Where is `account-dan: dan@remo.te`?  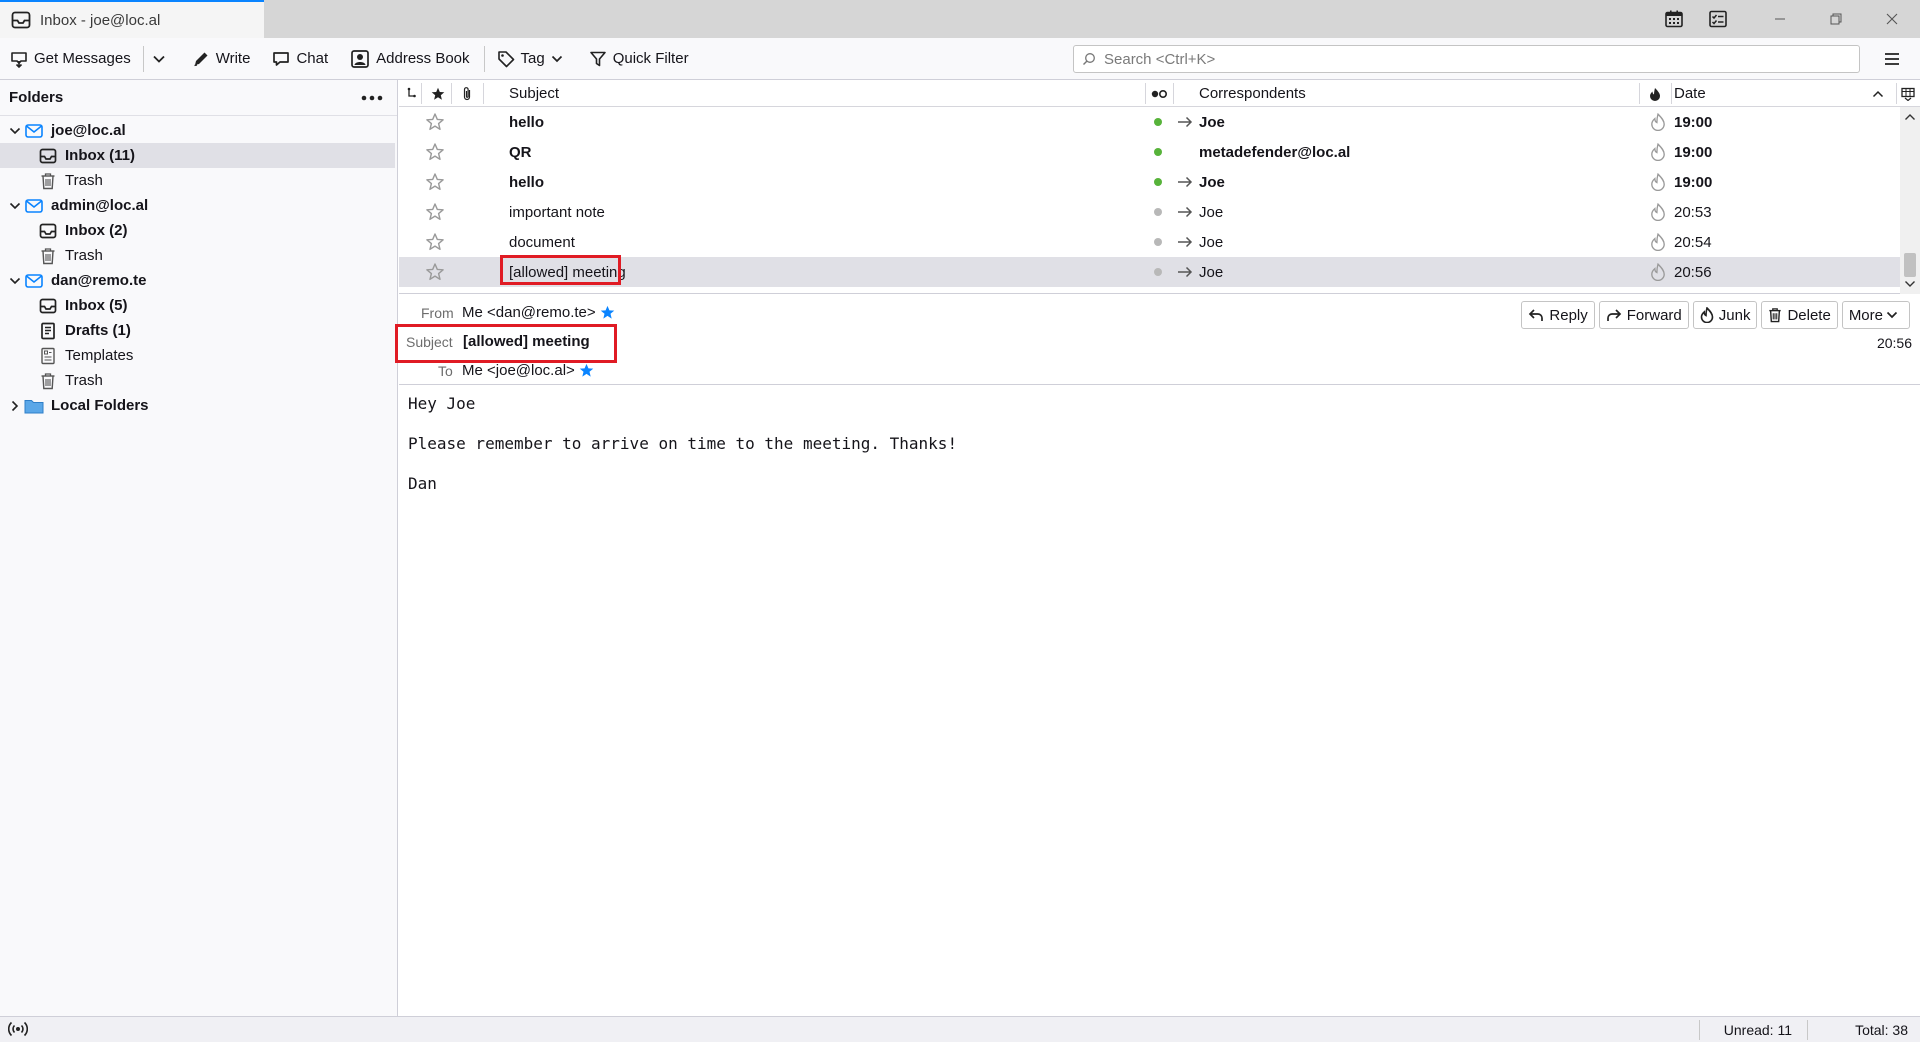 account-dan: dan@remo.te is located at coordinates (198, 280).